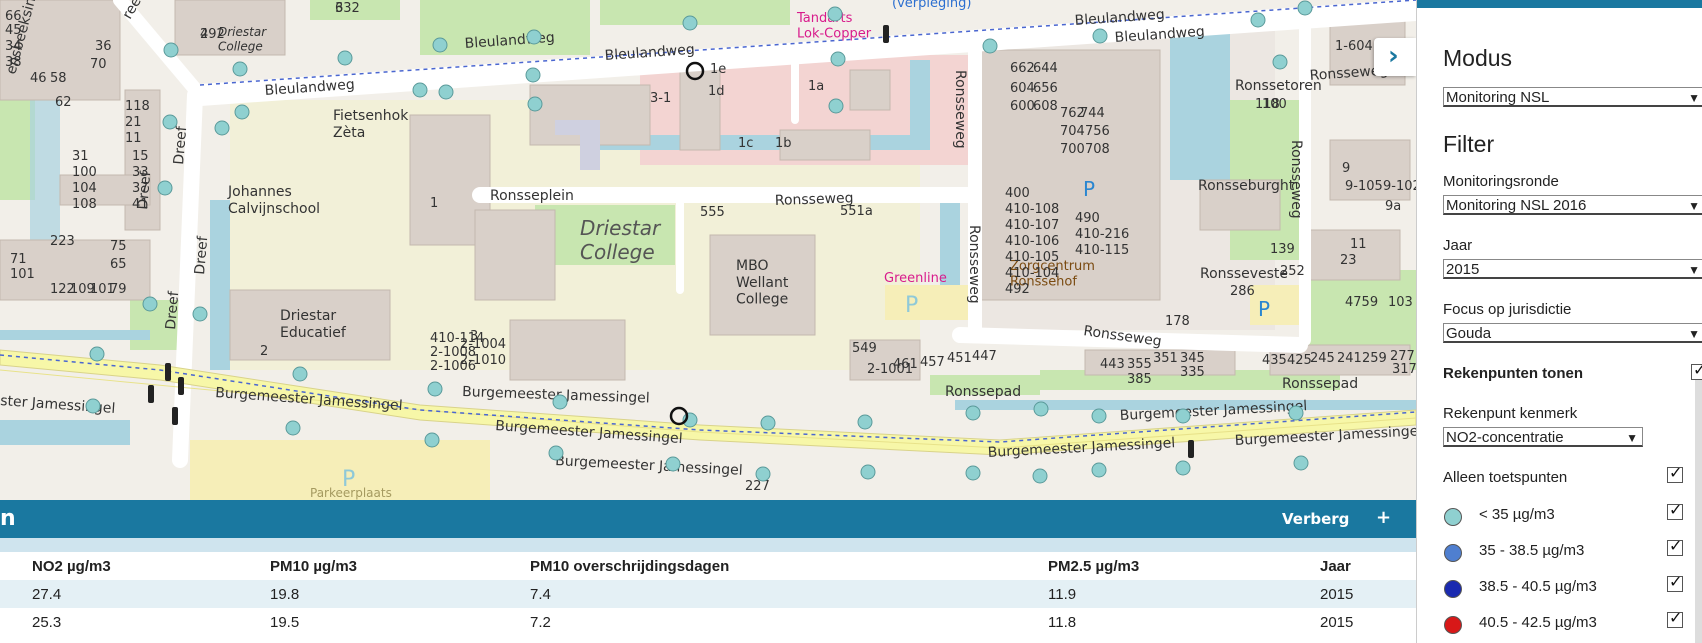 This screenshot has height=643, width=1702. Describe the element at coordinates (399, 566) in the screenshot. I see `column-header: PM10 µg/m3` at that location.